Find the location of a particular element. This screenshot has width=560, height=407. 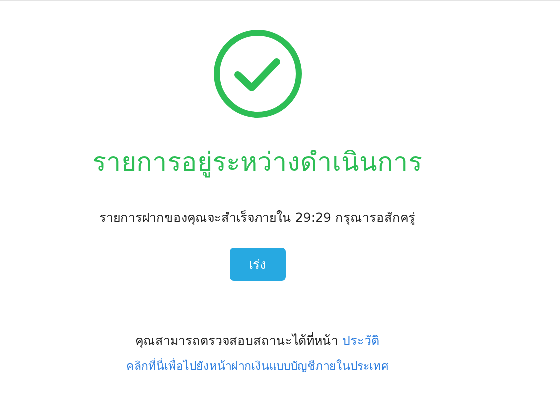

status-message: รายการฝากของคุณจะสำเร็จภายใน 29:29 กรุณารอสักครู่ is located at coordinates (258, 218).